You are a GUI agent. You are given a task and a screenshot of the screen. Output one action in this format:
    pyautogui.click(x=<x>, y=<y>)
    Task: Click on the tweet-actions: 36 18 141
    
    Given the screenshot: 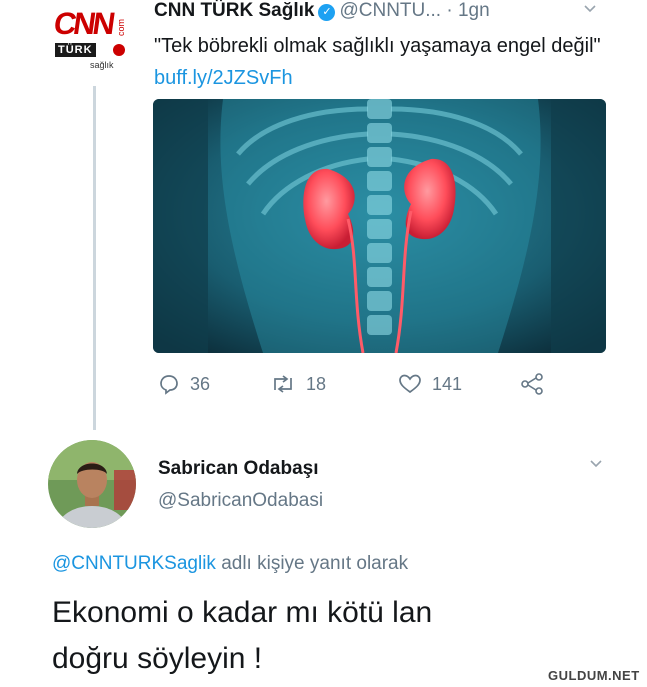 What is the action you would take?
    pyautogui.click(x=323, y=386)
    